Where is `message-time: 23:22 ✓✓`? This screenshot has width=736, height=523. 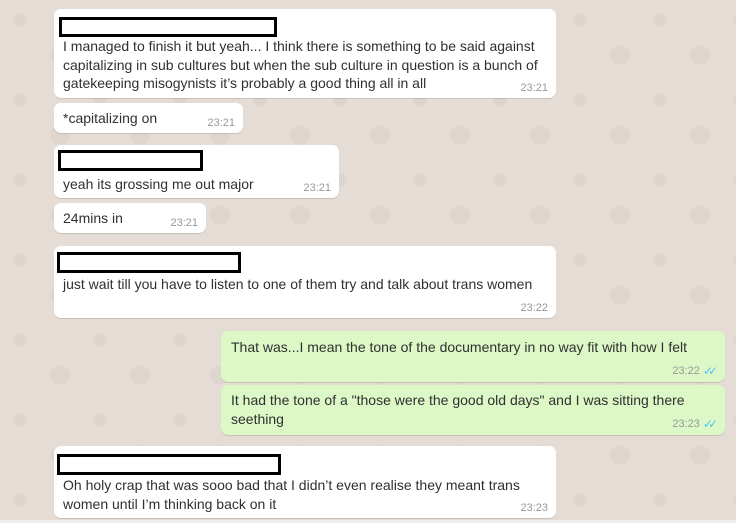
message-time: 23:22 ✓✓ is located at coordinates (695, 371).